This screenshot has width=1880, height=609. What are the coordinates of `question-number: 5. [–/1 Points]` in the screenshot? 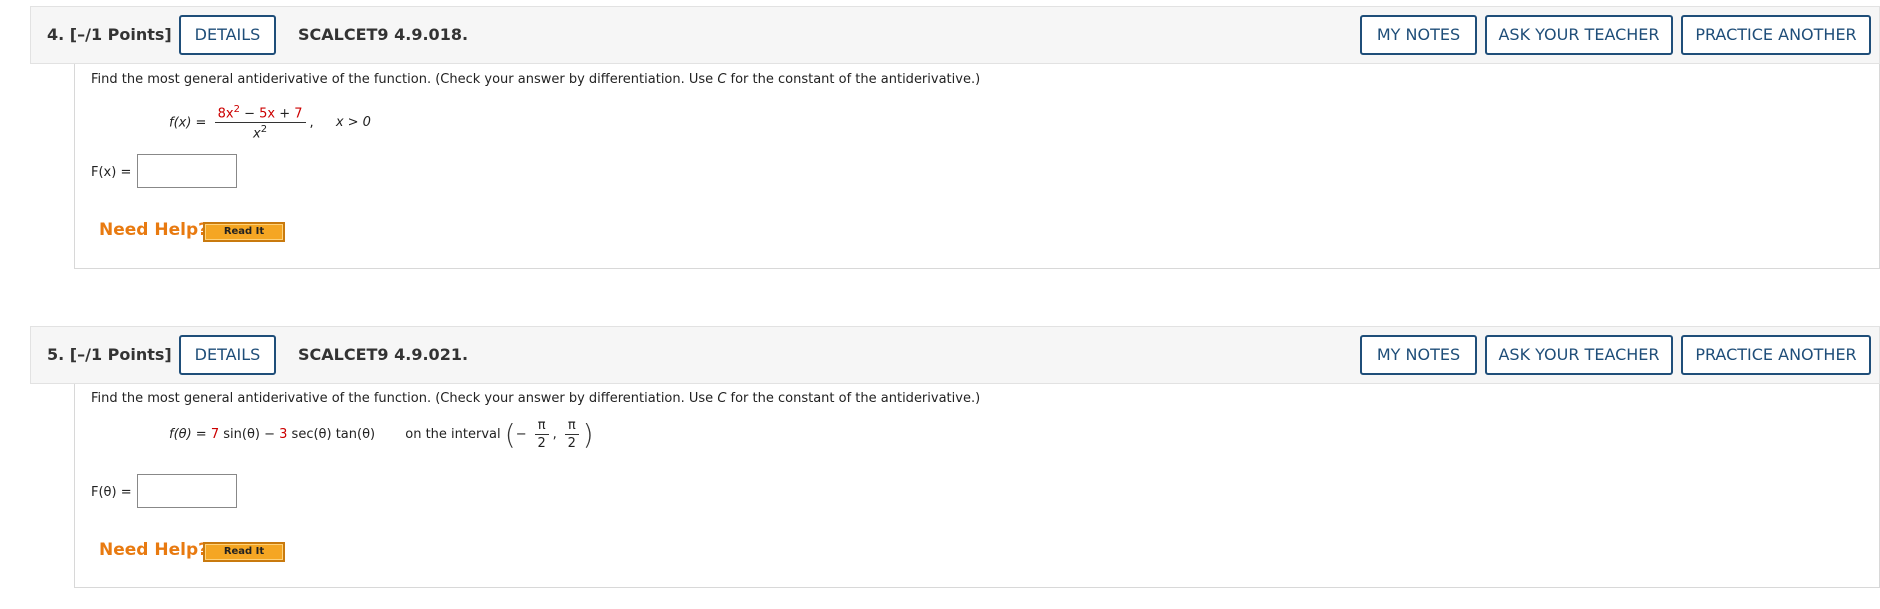 It's located at (109, 354).